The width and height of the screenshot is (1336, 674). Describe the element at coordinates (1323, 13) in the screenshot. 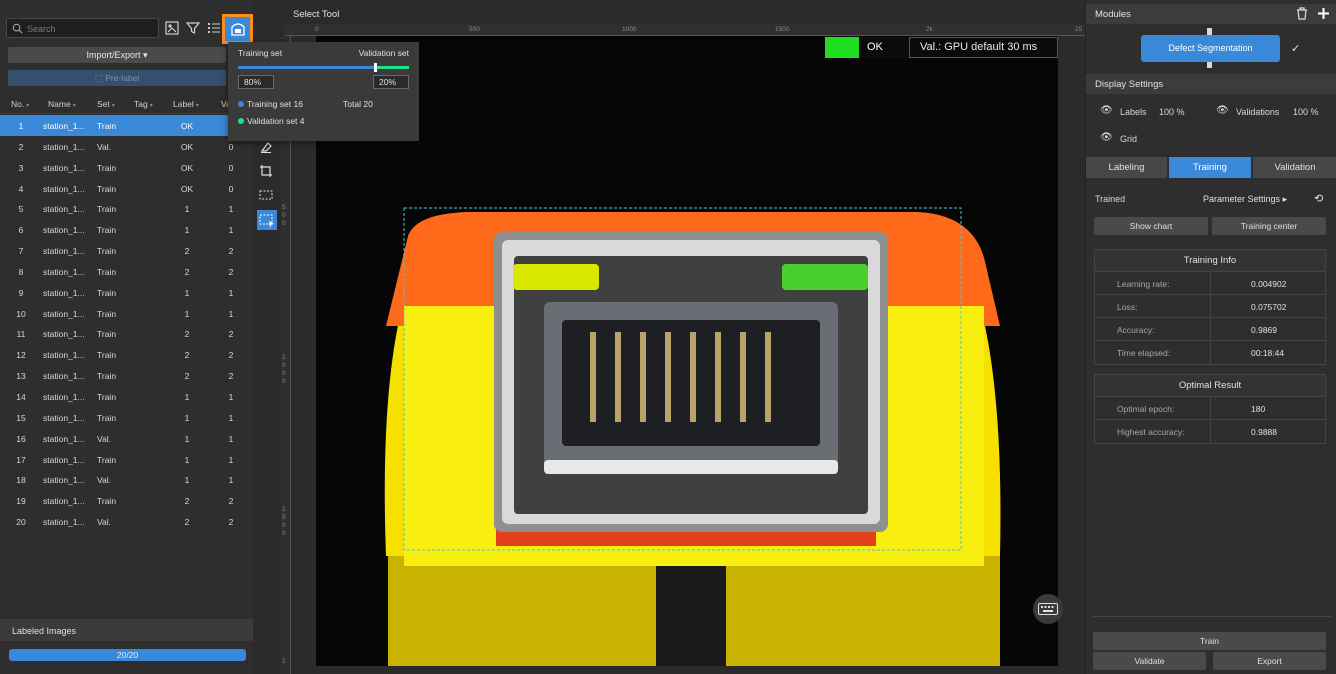

I see `add-icon` at that location.